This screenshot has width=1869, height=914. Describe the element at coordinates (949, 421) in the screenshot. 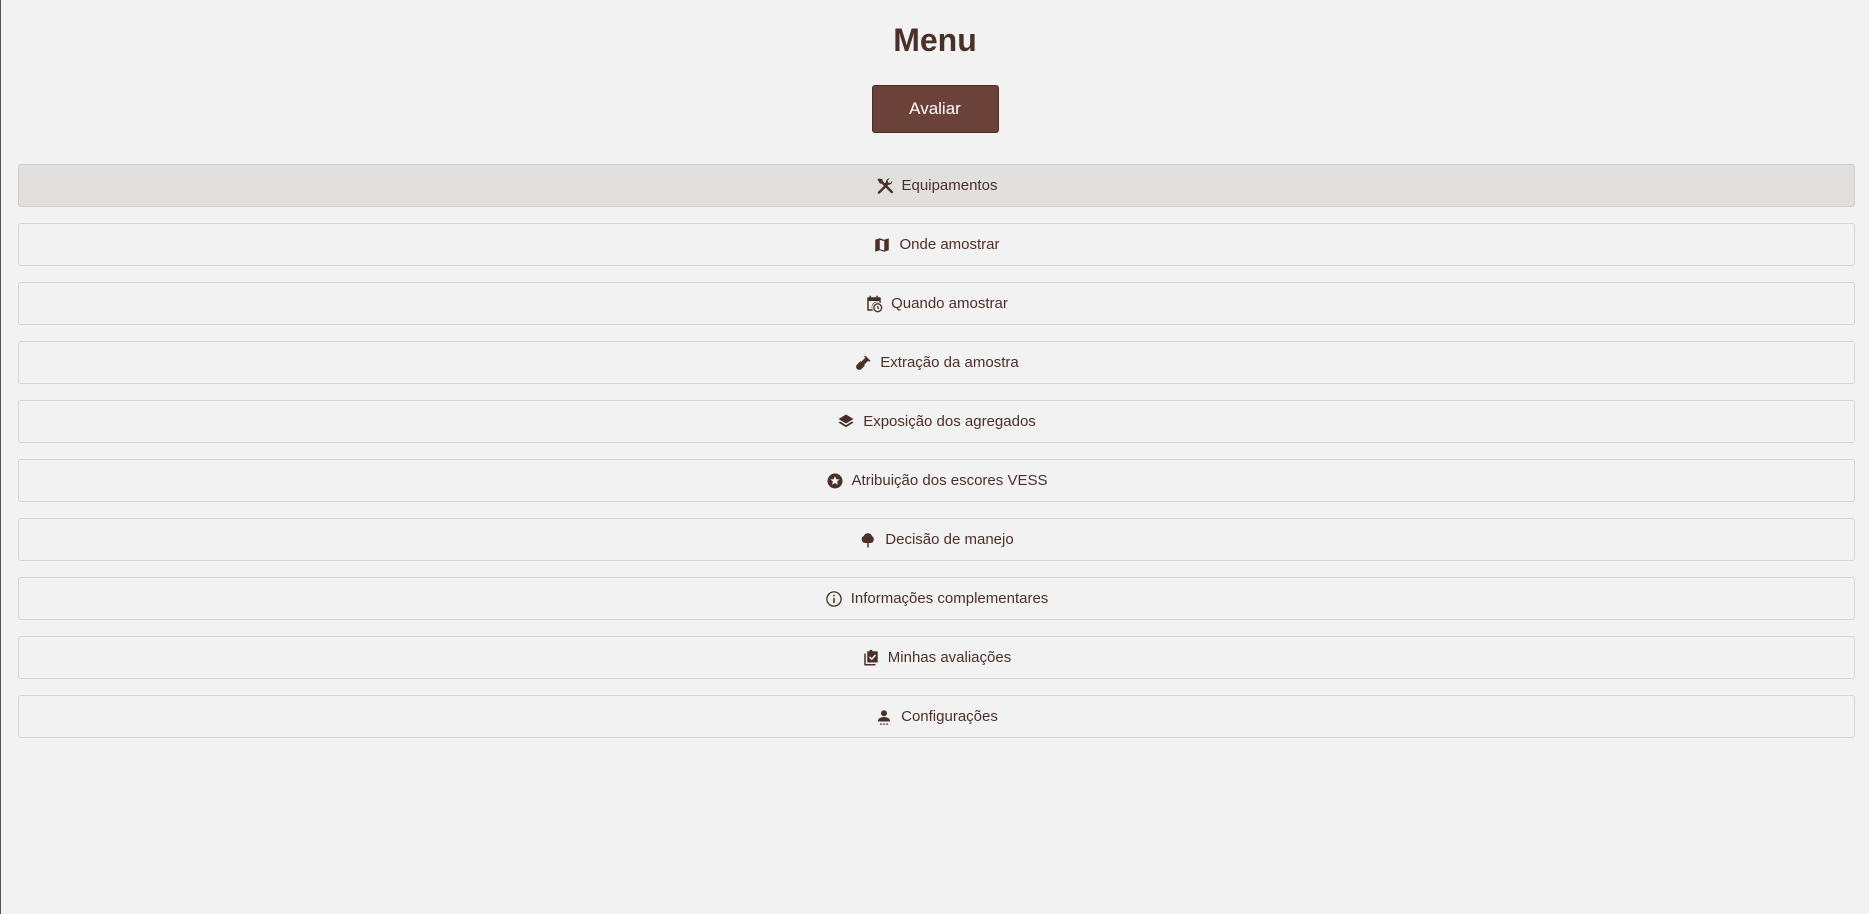

I see `menu-item-label: Exposição dos agregados` at that location.